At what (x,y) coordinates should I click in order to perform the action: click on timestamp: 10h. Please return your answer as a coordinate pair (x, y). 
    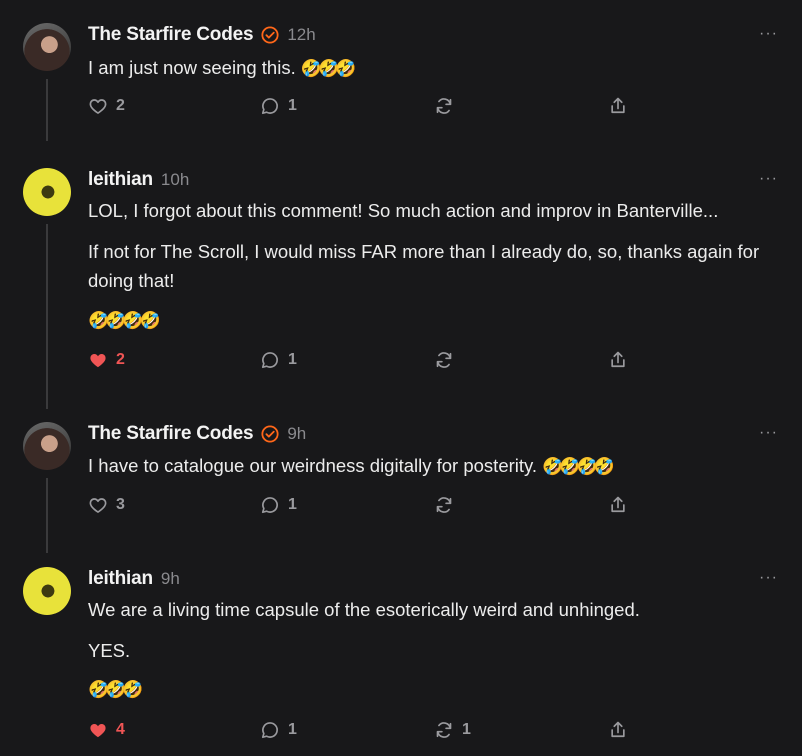
    Looking at the image, I should click on (175, 180).